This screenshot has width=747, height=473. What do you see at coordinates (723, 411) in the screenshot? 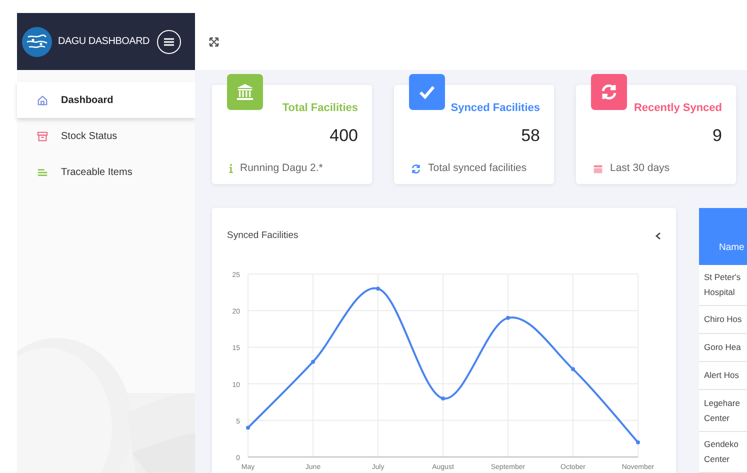
I see `table-cell: Legehare Center` at bounding box center [723, 411].